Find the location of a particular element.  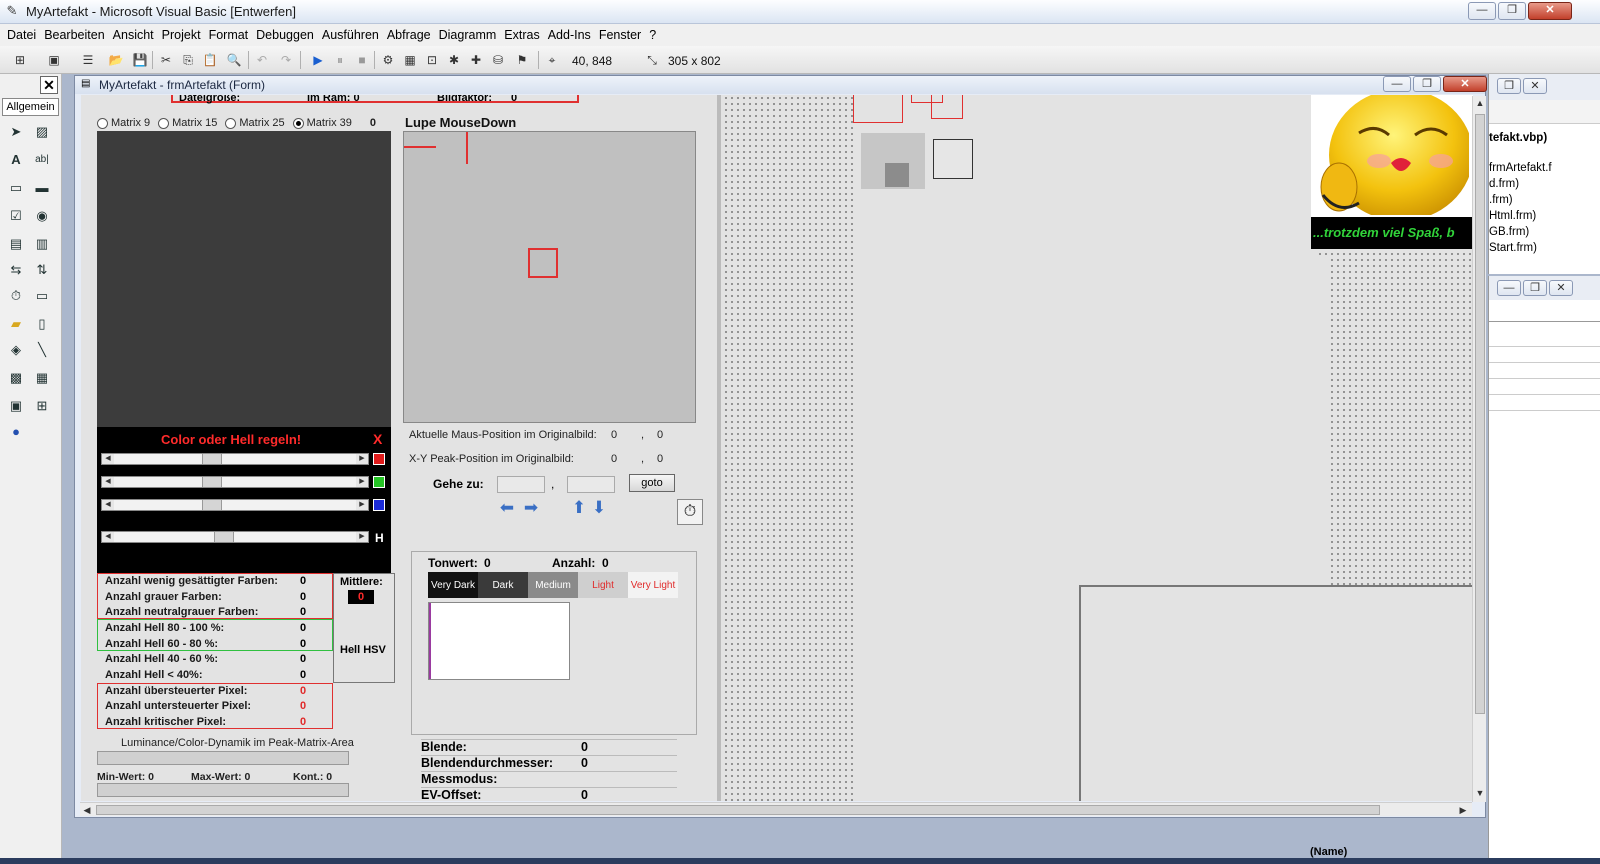

red-slider: ◀ ▶ is located at coordinates (235, 459).